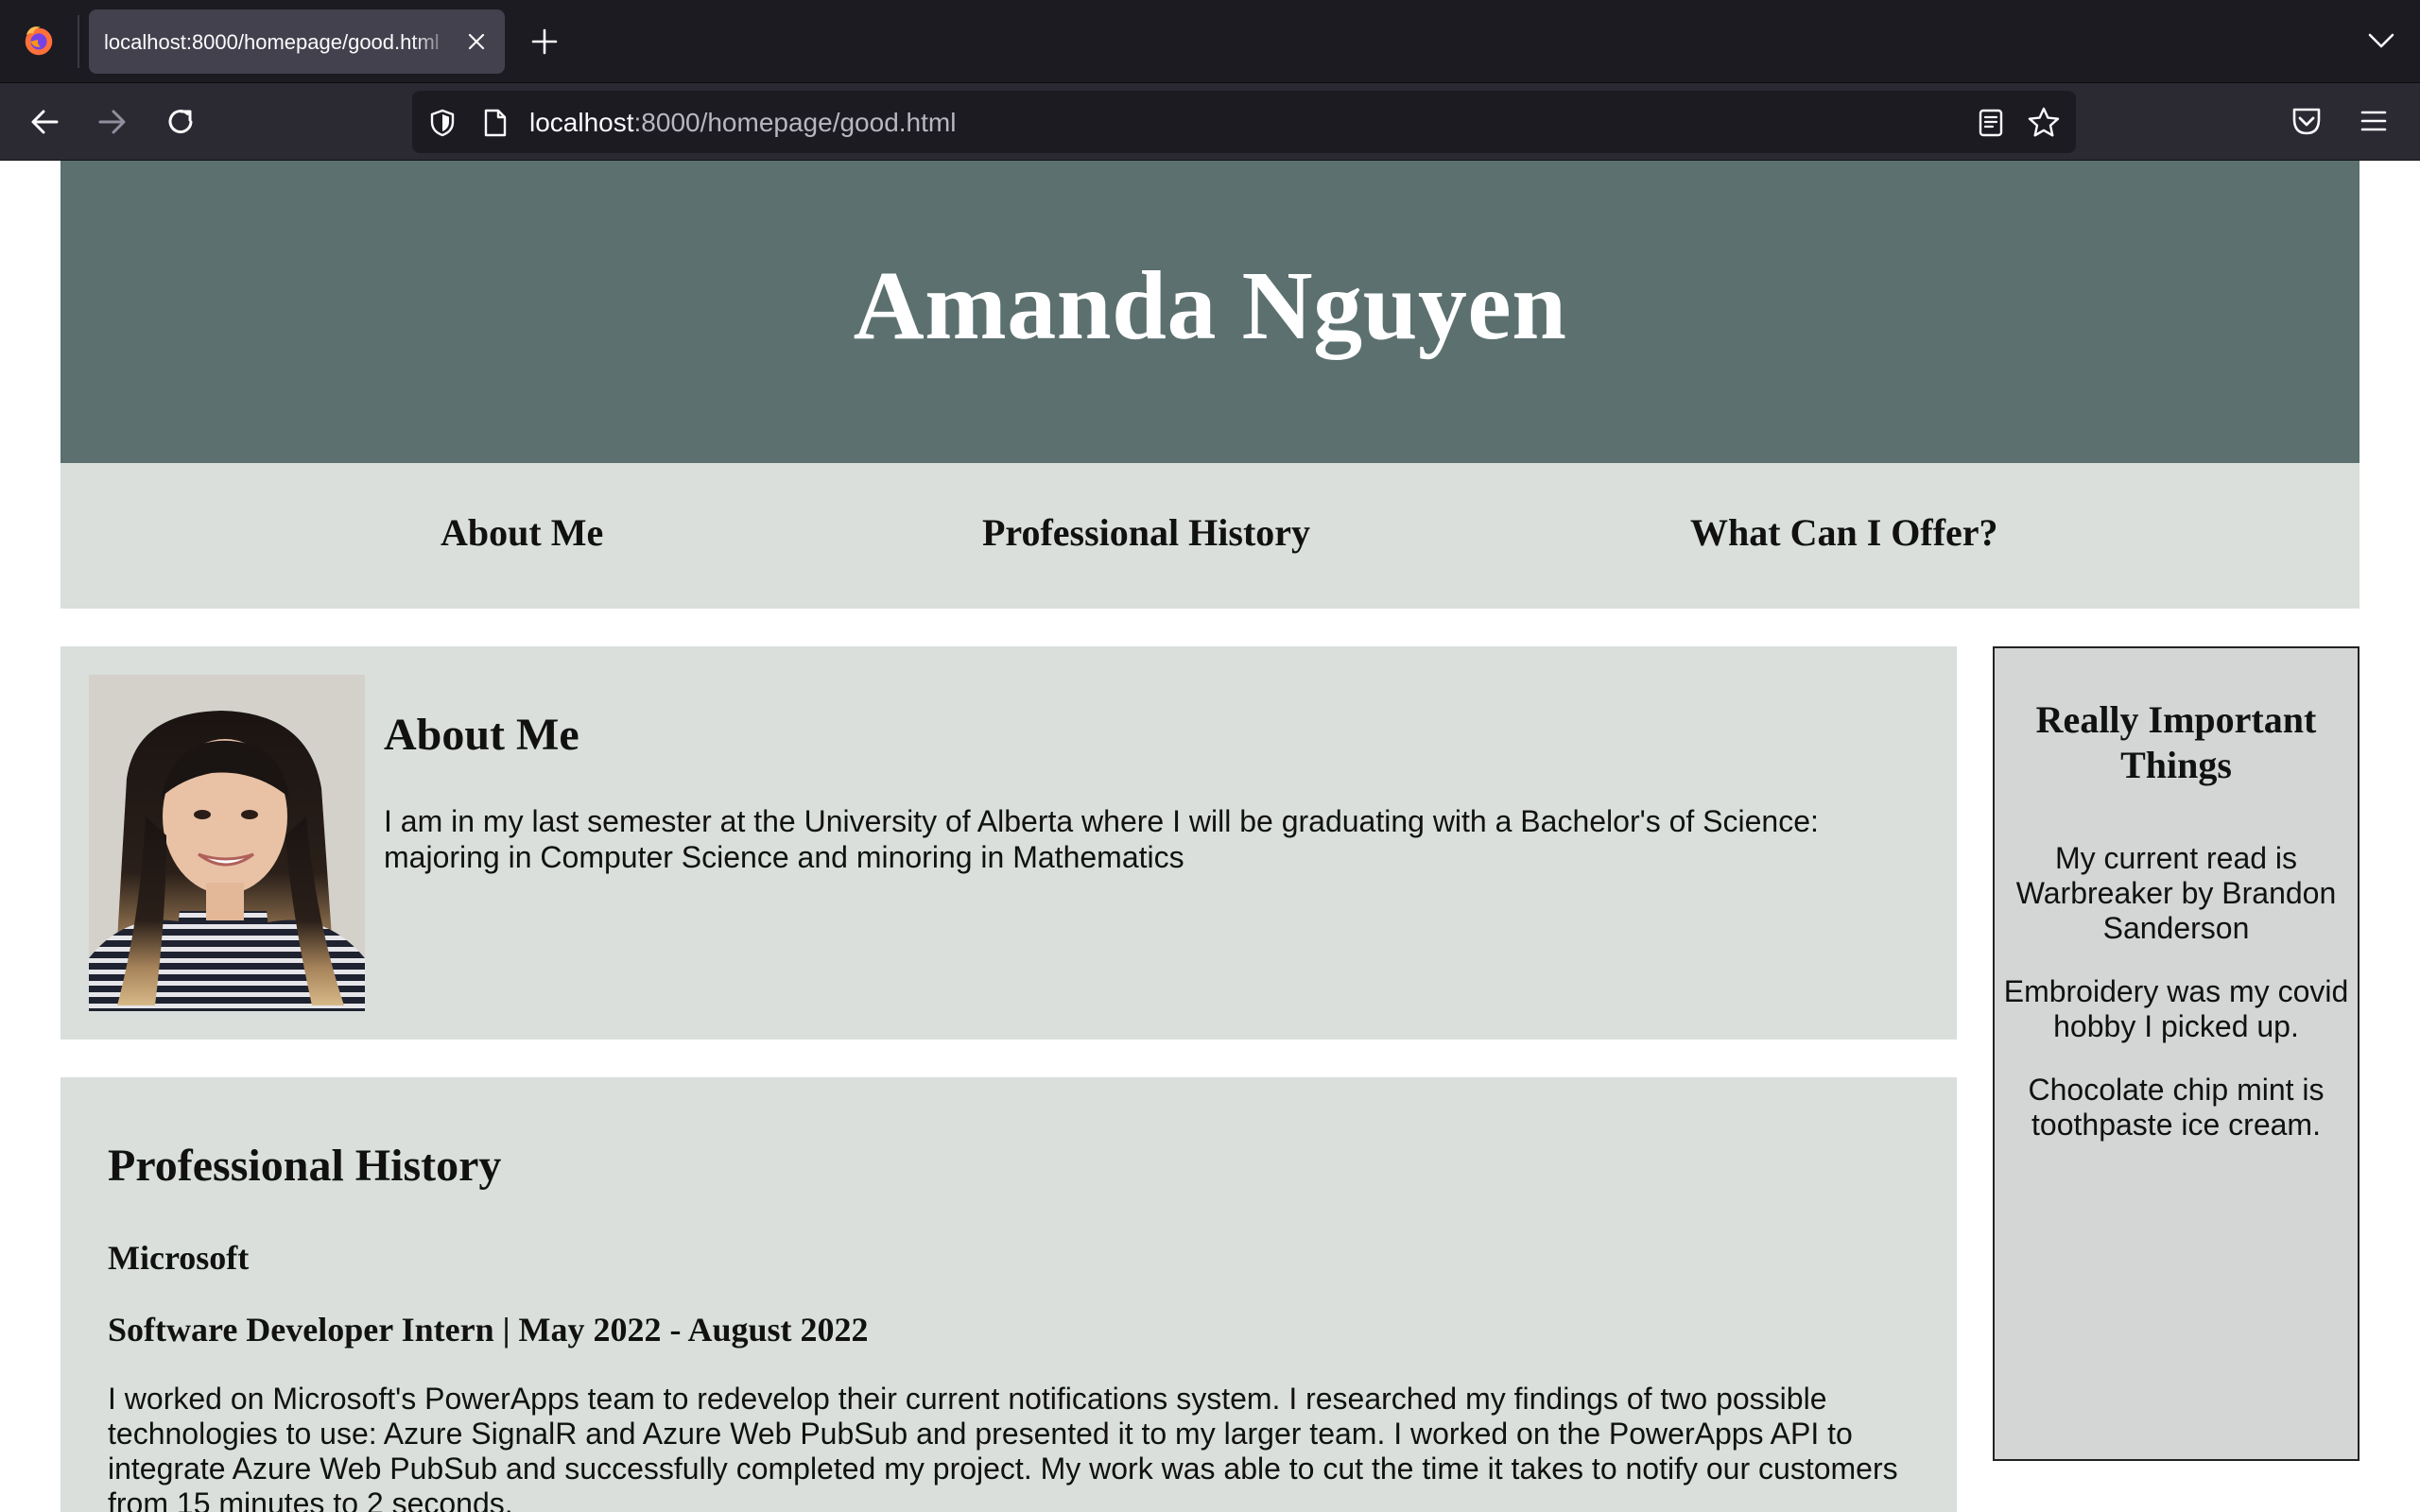 This screenshot has width=2420, height=1512. I want to click on shield-icon, so click(442, 123).